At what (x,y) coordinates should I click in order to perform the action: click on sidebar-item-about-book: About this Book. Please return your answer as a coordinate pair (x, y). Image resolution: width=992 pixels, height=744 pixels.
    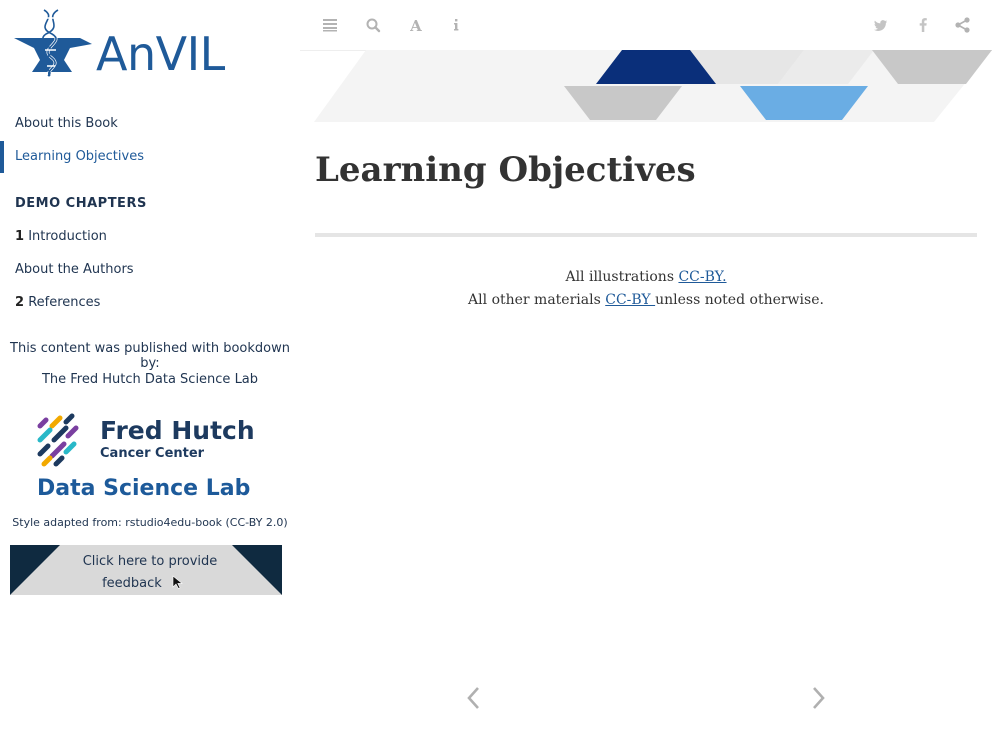
    Looking at the image, I should click on (150, 124).